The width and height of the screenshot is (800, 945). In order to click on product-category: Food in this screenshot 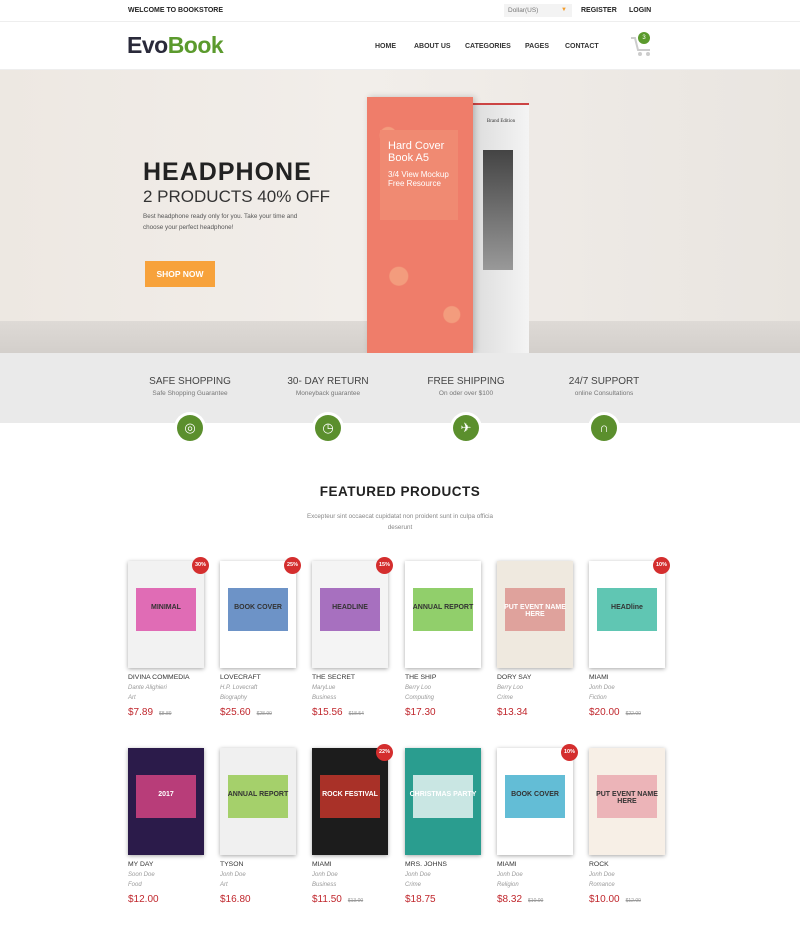, I will do `click(135, 885)`.